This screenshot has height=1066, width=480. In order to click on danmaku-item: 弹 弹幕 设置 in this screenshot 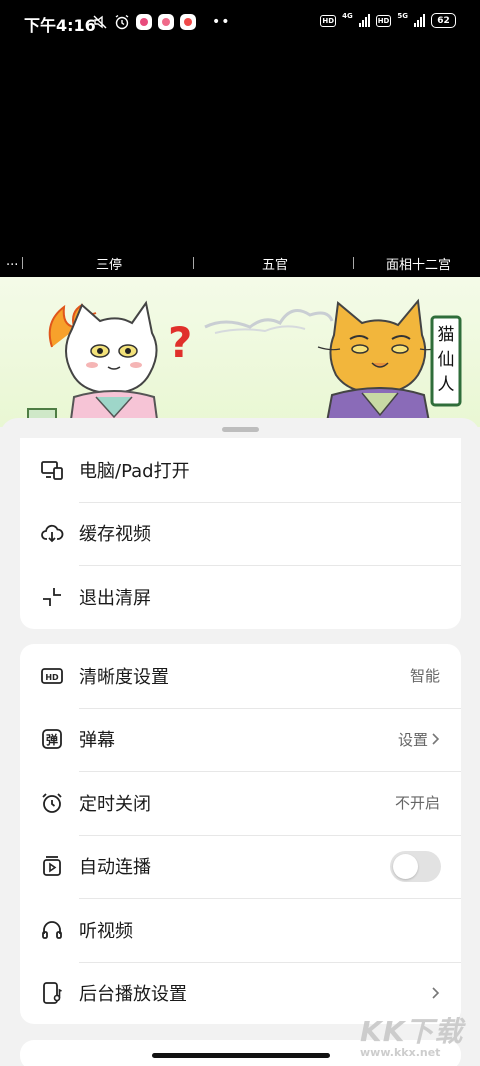, I will do `click(240, 739)`.